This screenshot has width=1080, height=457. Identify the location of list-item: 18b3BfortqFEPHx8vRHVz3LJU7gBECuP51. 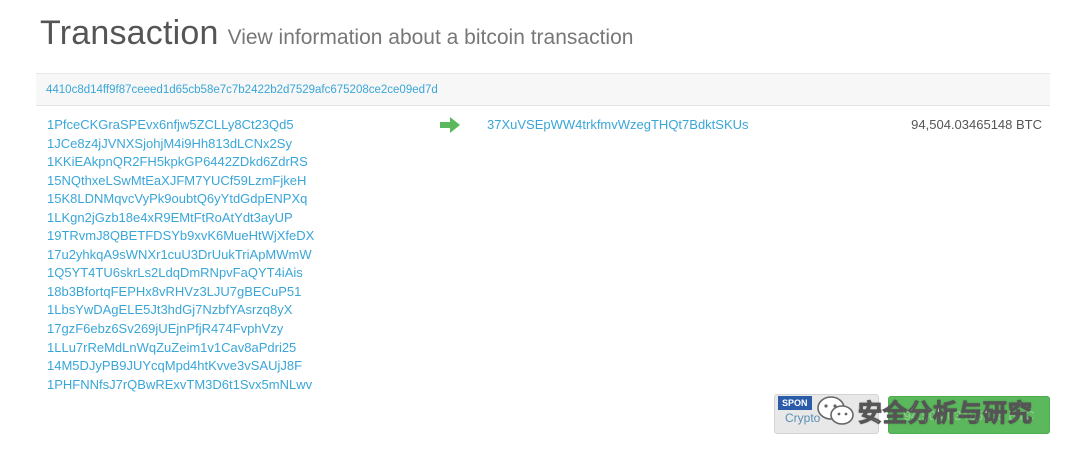
(180, 292).